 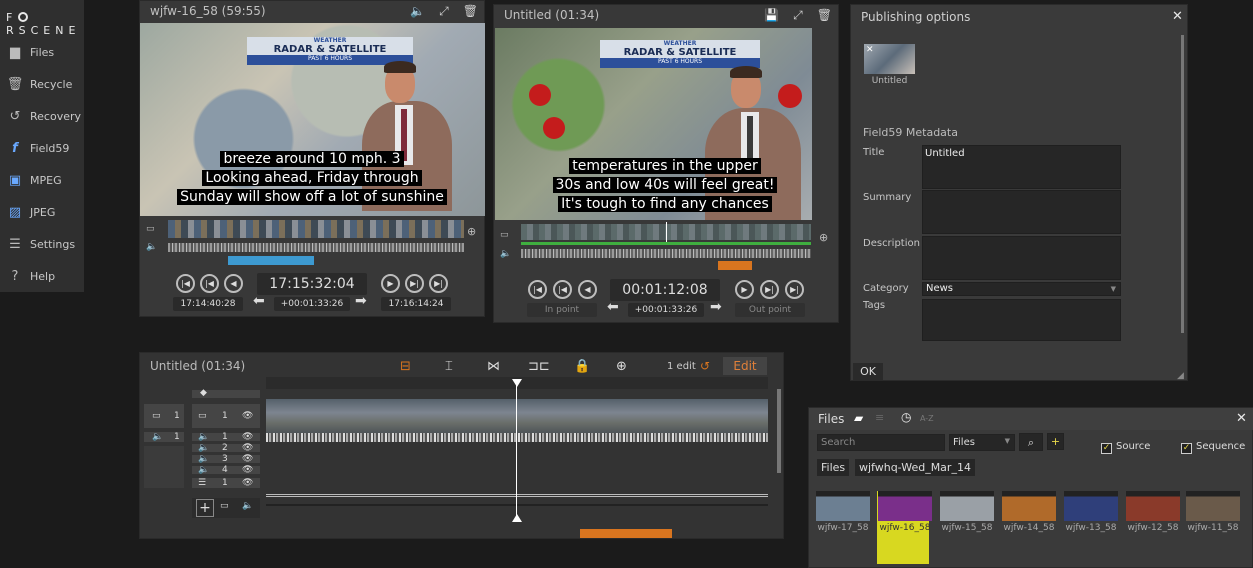 What do you see at coordinates (665, 290) in the screenshot?
I see `program-timecode: 00:01:12:08` at bounding box center [665, 290].